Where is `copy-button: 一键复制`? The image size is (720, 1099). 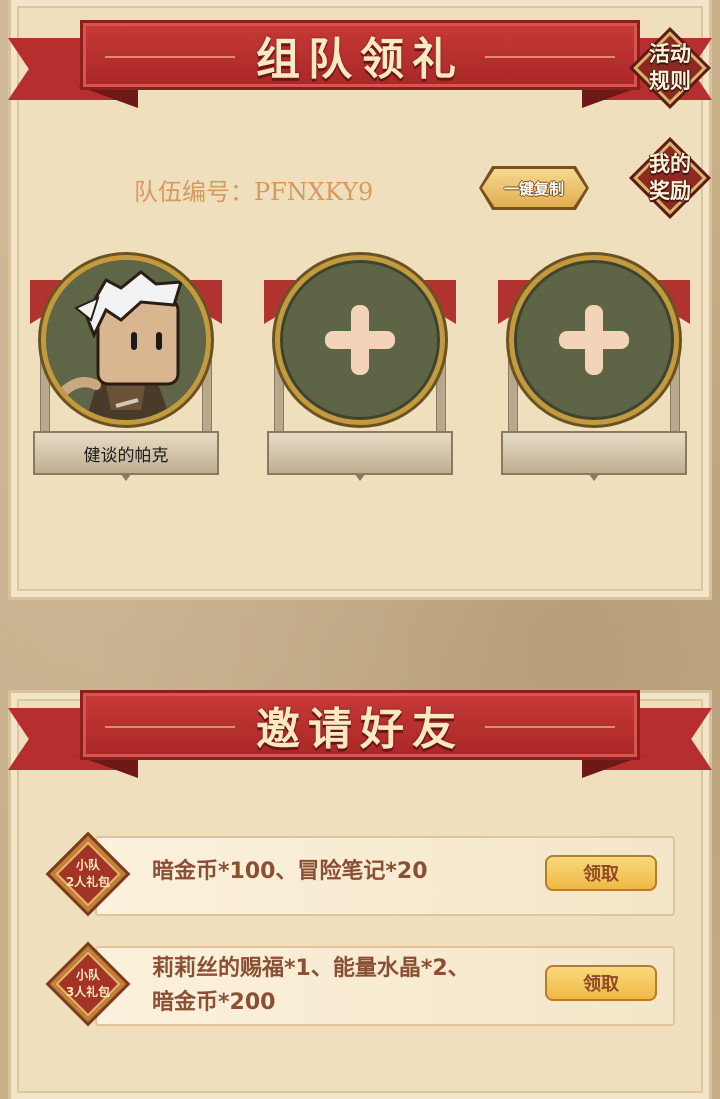
copy-button: 一键复制 is located at coordinates (534, 188).